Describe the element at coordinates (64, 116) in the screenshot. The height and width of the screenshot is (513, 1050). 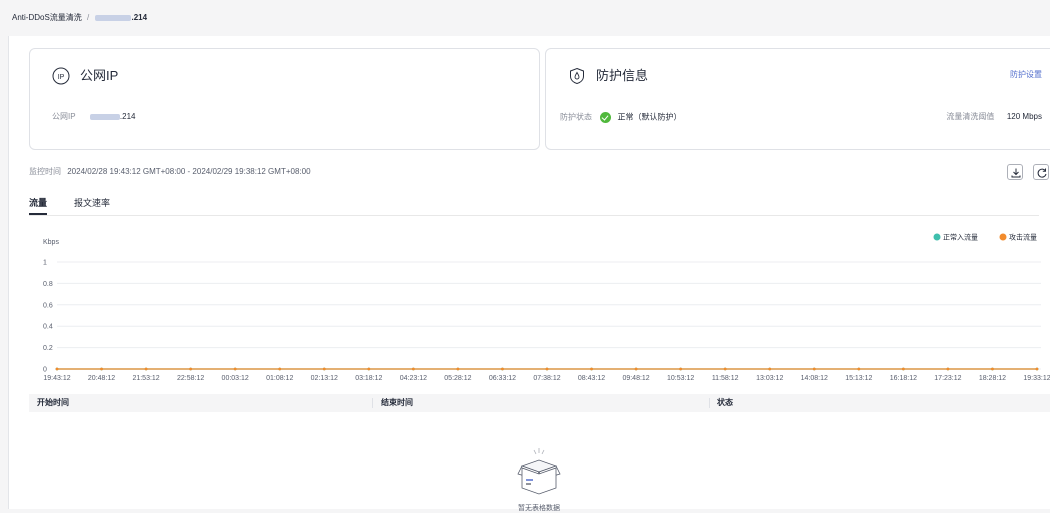
I see `public-ip-label: 公网IP` at that location.